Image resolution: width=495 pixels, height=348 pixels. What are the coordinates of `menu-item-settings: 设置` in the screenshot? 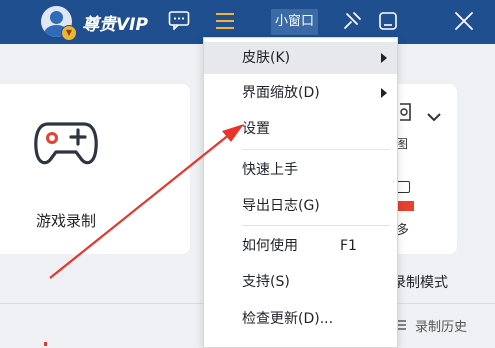 It's located at (300, 129).